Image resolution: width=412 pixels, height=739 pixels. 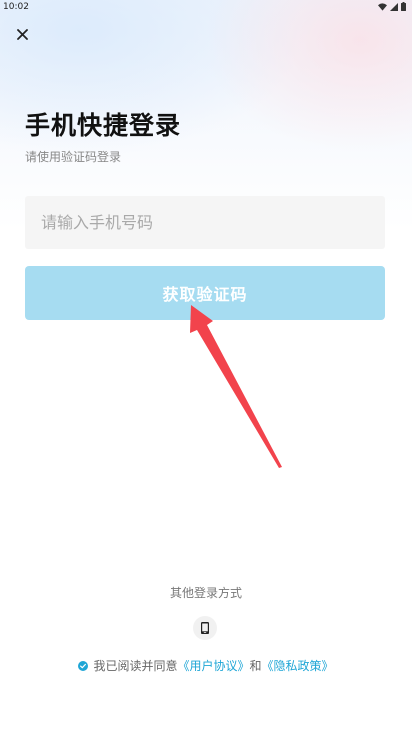 I want to click on user-agreement-link: 《用户协议》, so click(x=213, y=665).